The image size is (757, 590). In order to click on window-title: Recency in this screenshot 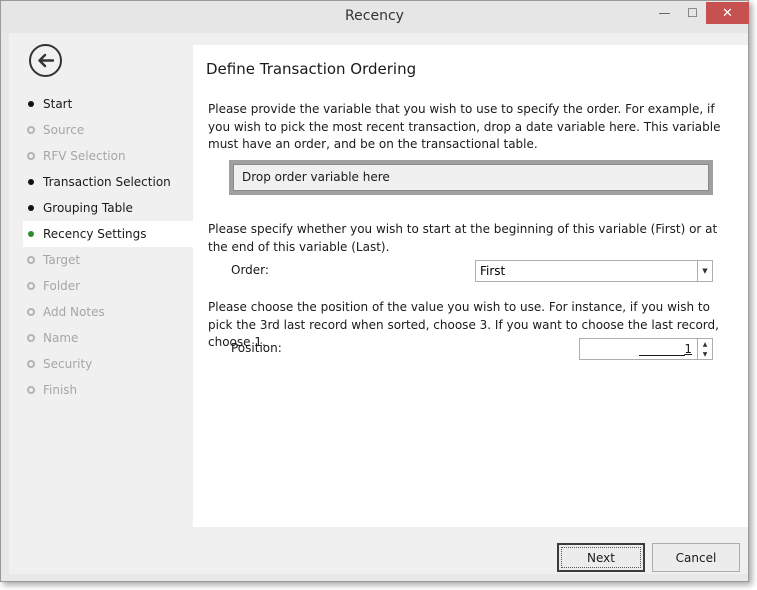, I will do `click(374, 16)`.